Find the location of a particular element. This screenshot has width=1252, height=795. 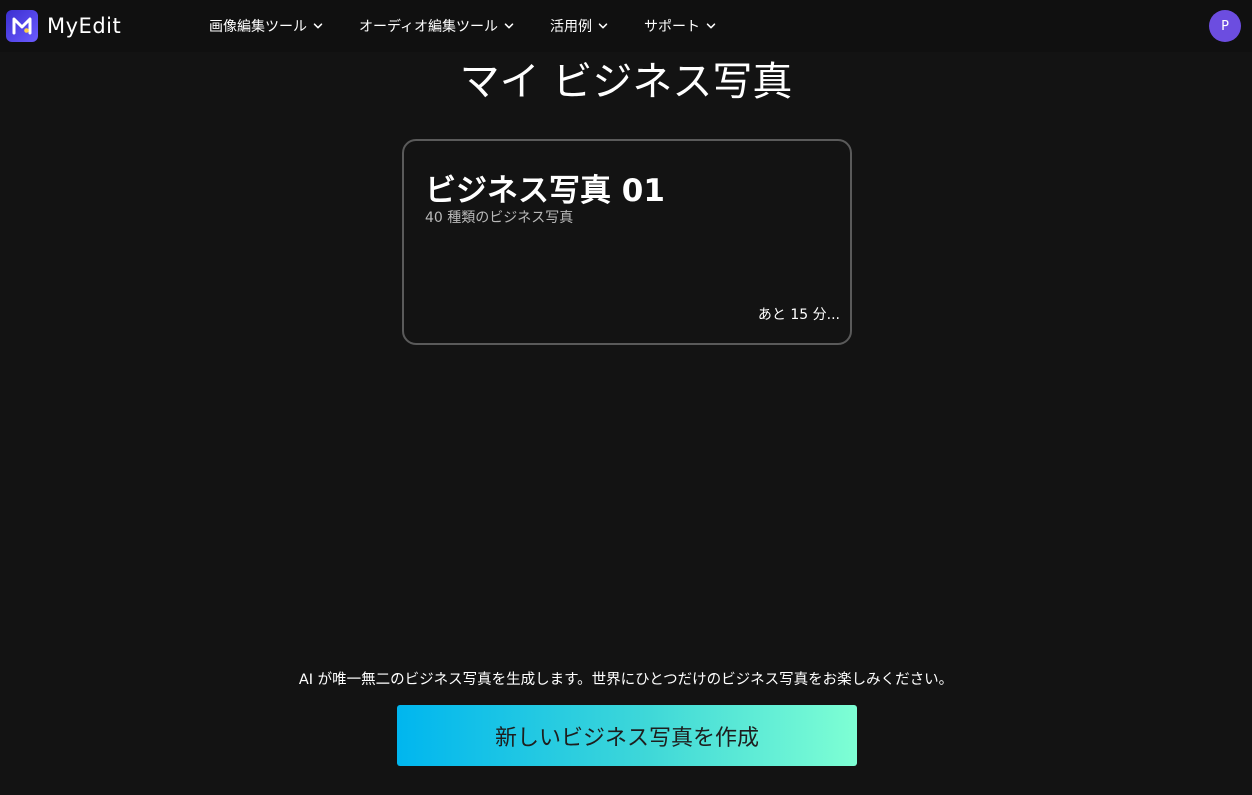

menu-label: 画像編集ツール is located at coordinates (258, 27).